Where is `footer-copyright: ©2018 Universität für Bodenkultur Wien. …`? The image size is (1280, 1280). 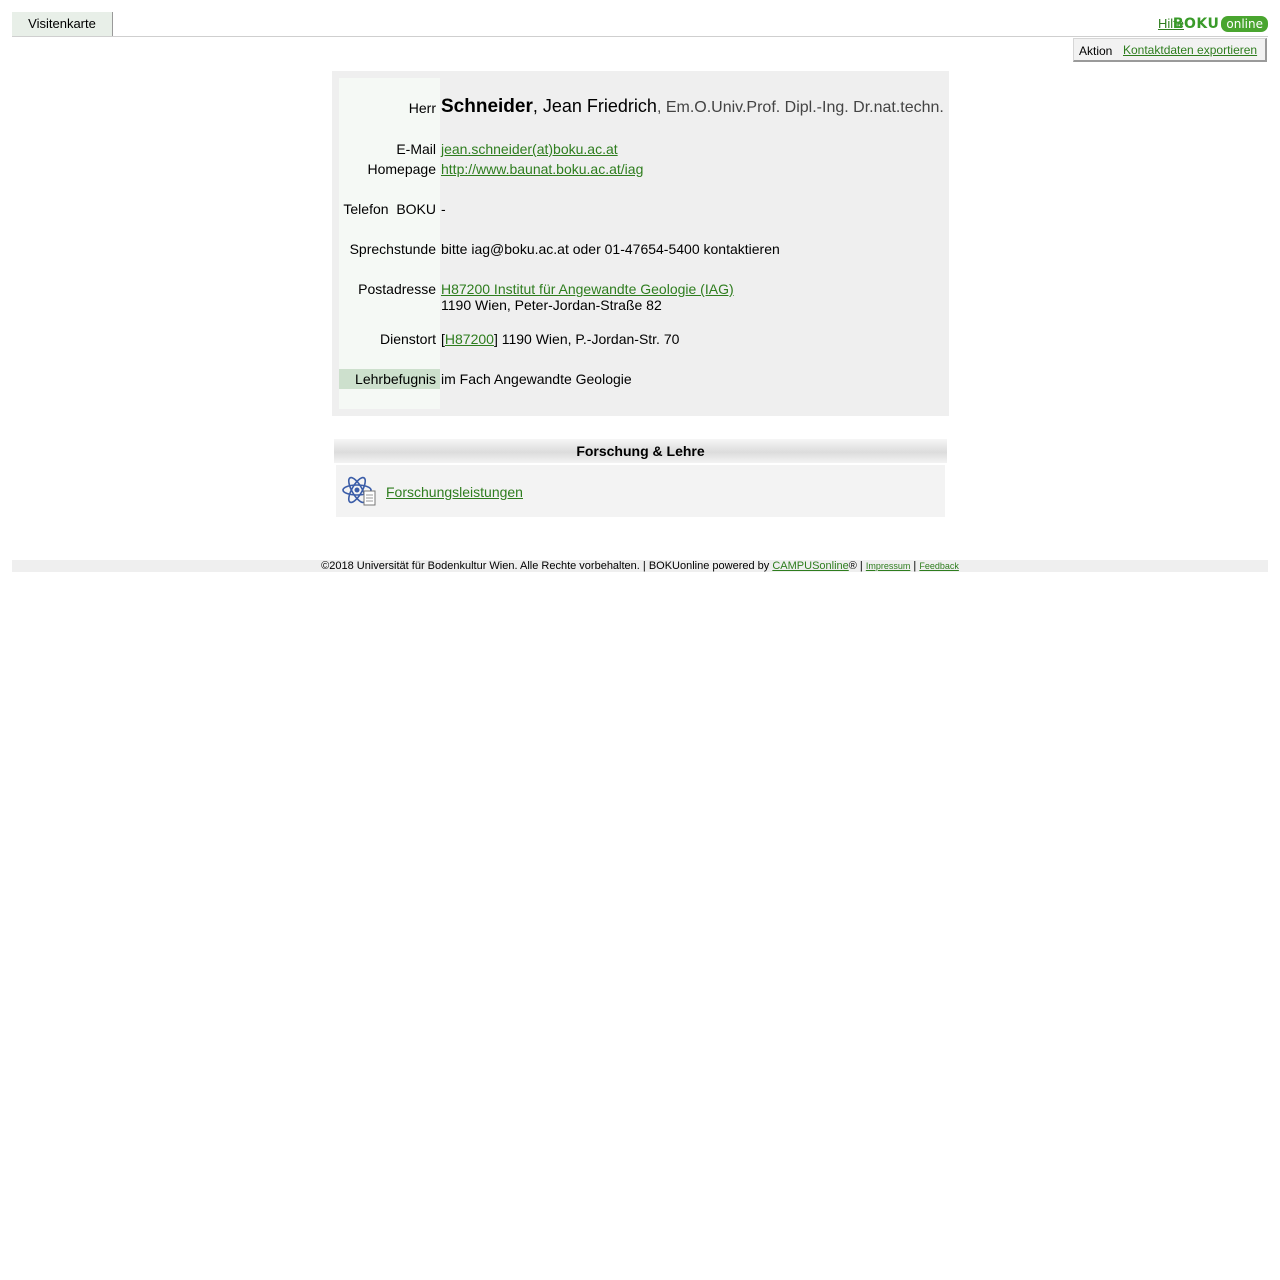 footer-copyright: ©2018 Universität für Bodenkultur Wien. … is located at coordinates (547, 566).